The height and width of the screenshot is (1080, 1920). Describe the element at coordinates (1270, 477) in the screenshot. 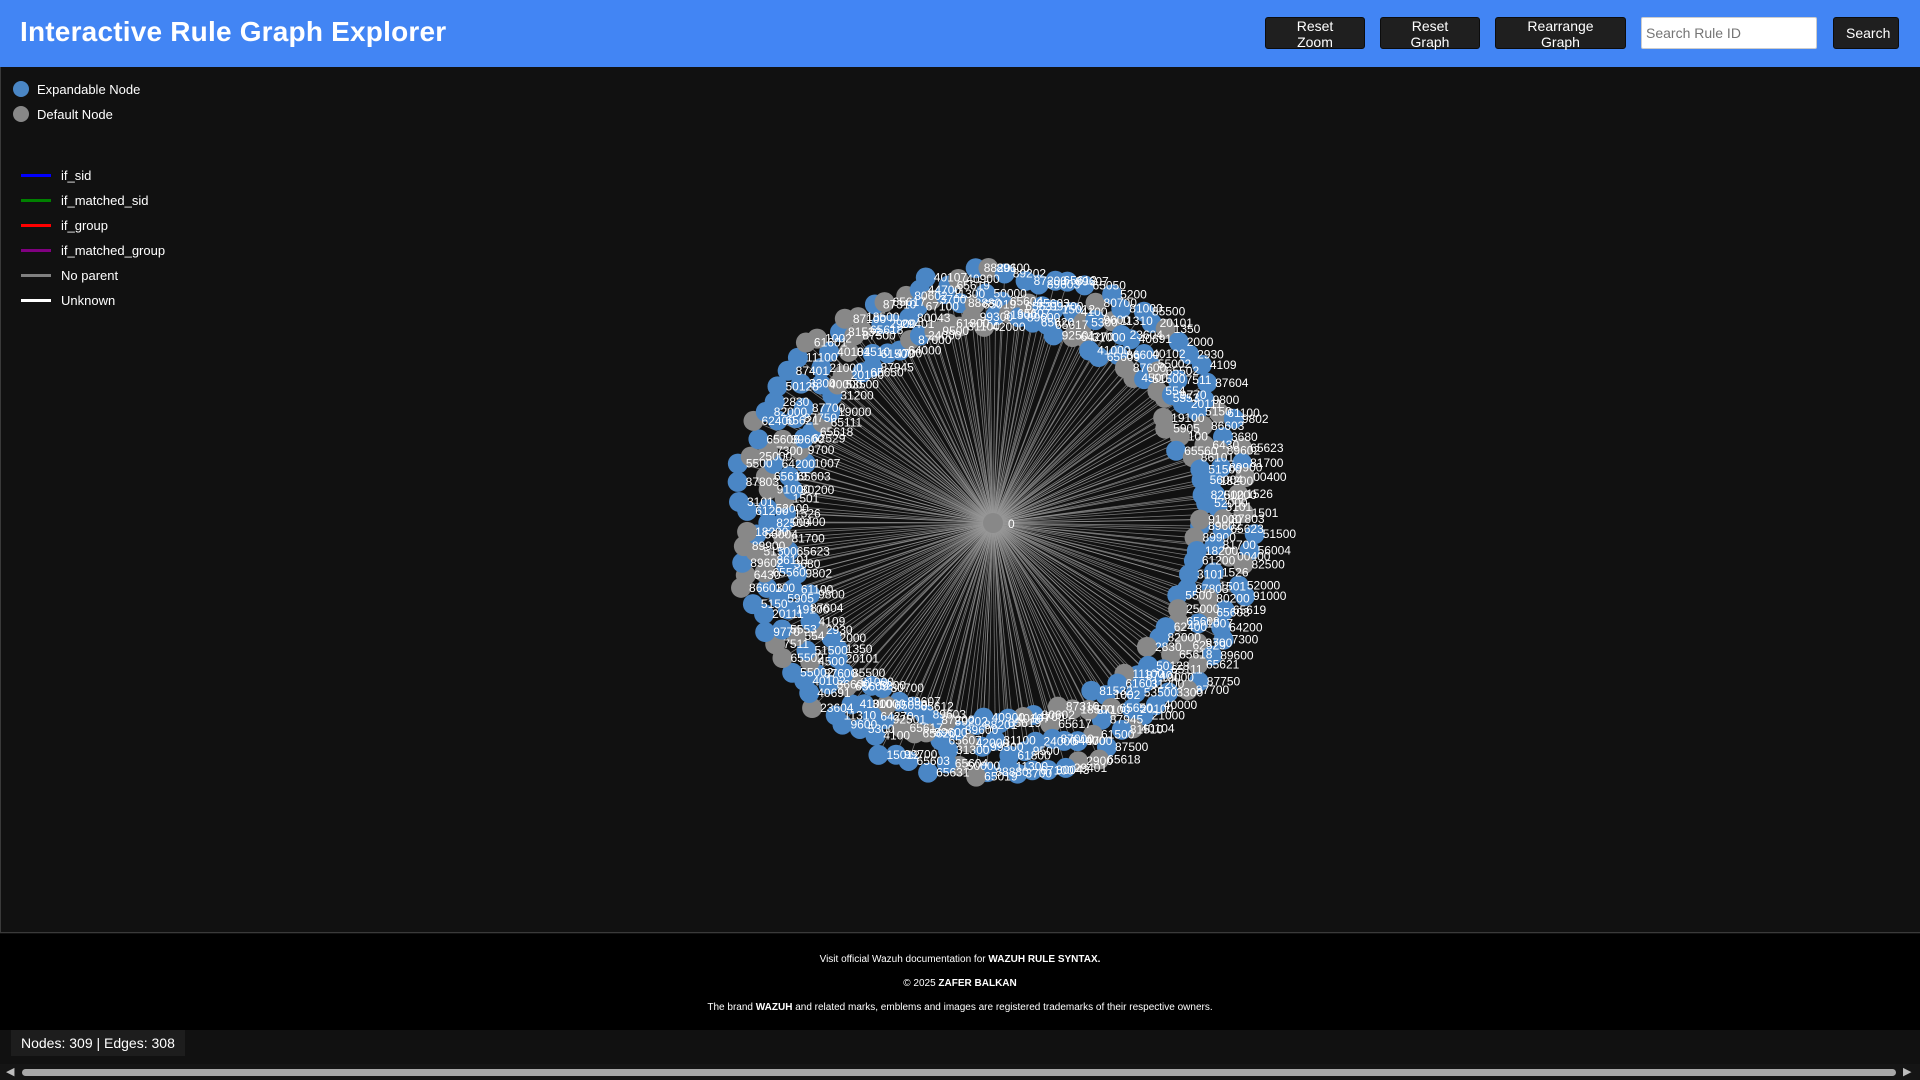

I see `node-label: 00400` at that location.